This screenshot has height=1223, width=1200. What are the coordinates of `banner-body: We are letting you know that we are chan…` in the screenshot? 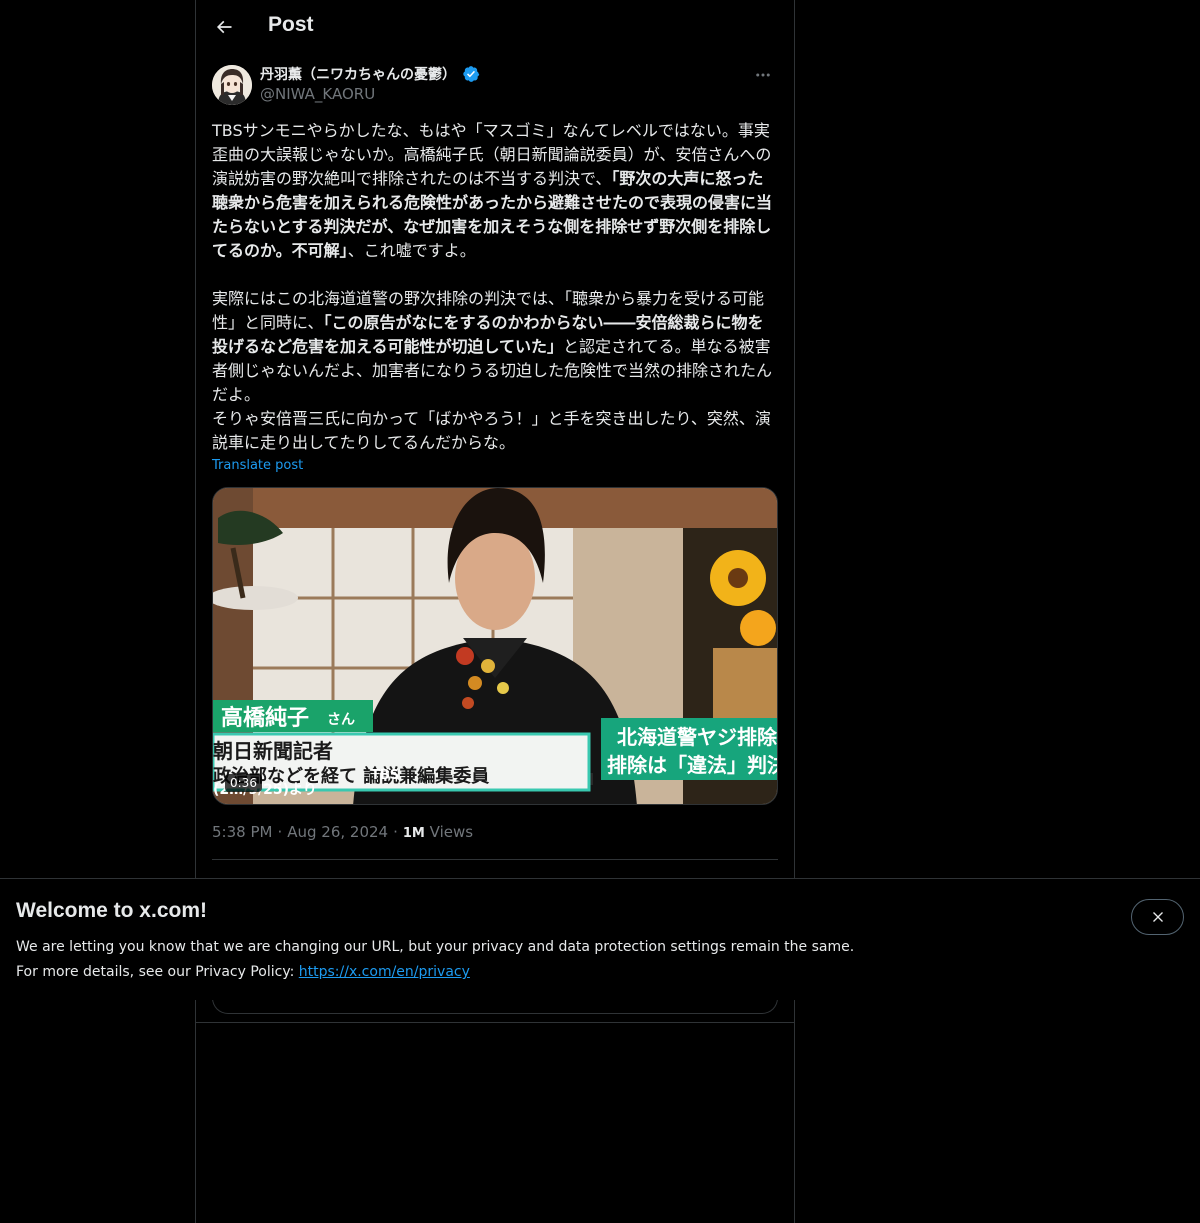 It's located at (435, 960).